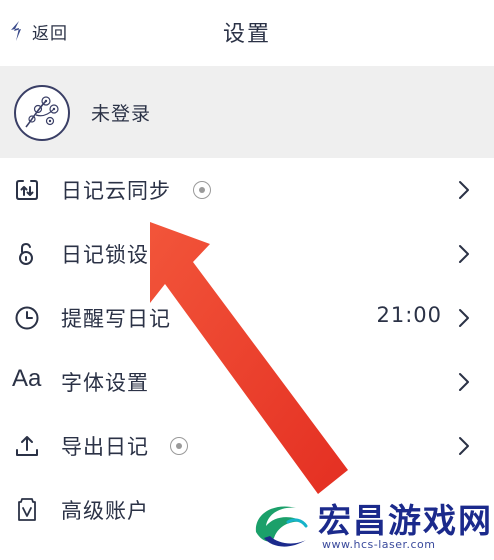 This screenshot has height=560, width=494. I want to click on font-aa-icon: Aa, so click(27, 378).